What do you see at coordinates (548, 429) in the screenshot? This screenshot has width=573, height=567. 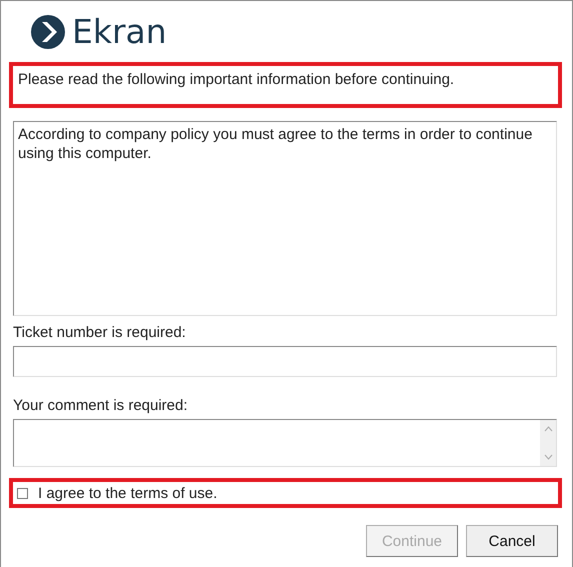 I see `scroll-up-icon` at bounding box center [548, 429].